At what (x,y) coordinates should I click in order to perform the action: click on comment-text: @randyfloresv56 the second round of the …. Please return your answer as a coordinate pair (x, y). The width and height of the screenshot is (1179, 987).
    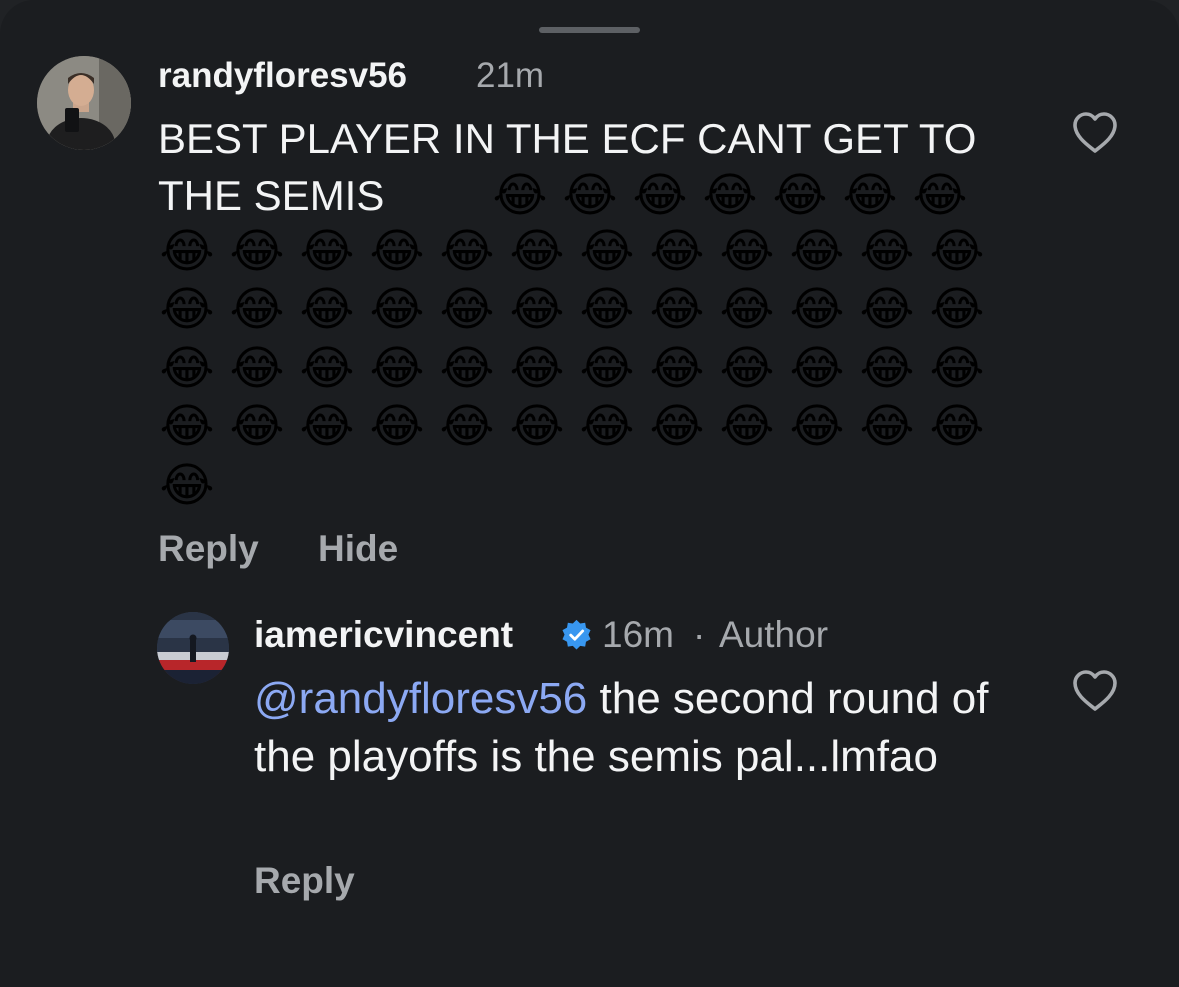
    Looking at the image, I should click on (634, 728).